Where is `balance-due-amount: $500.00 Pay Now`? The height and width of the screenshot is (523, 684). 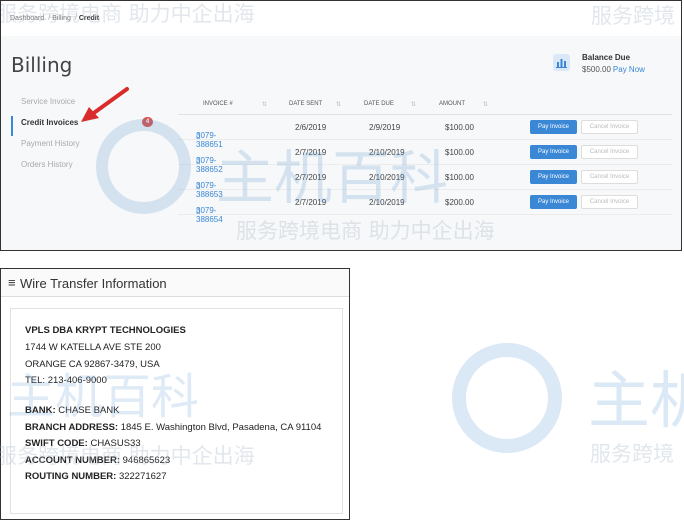
balance-due-amount: $500.00 Pay Now is located at coordinates (613, 69).